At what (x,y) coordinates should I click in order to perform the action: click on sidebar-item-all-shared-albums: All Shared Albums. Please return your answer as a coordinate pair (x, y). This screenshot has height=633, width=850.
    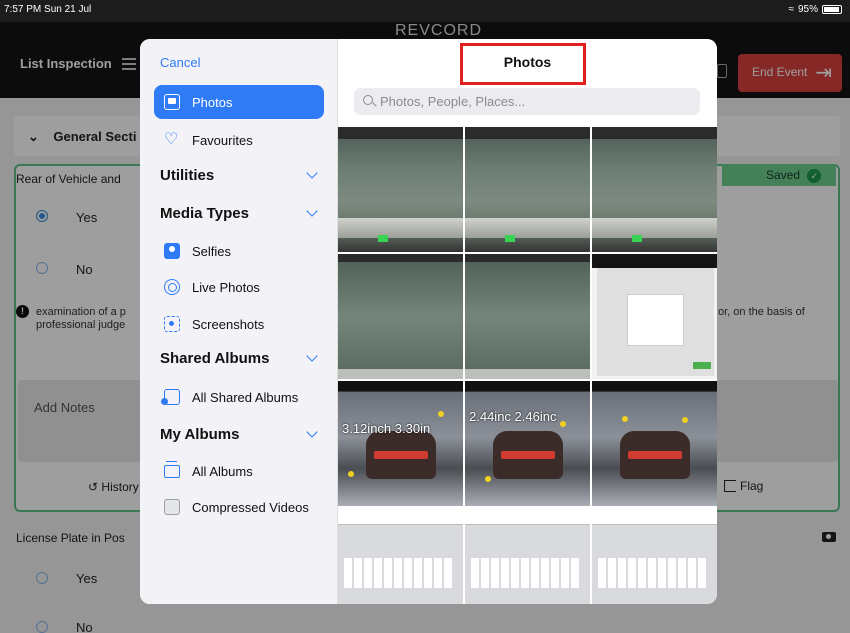
    Looking at the image, I should click on (239, 397).